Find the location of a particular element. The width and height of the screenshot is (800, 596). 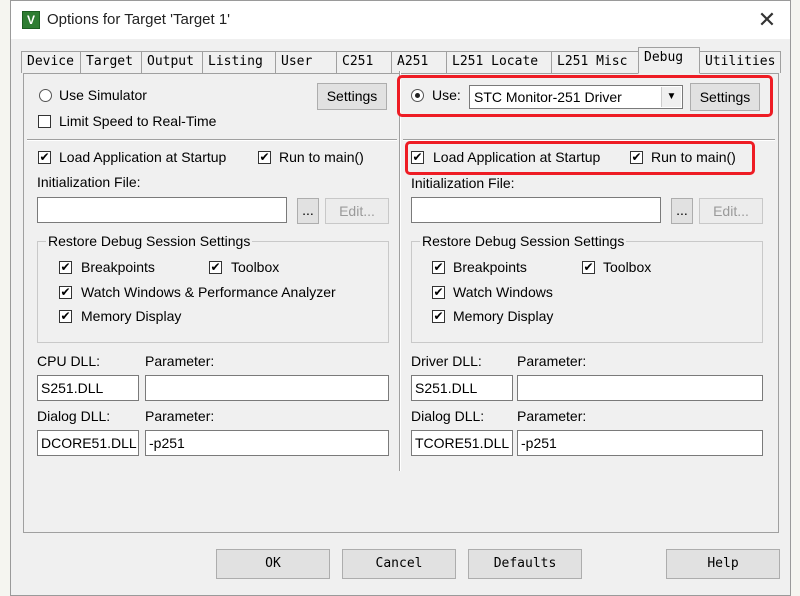

left-breakpoints-label: Breakpoints is located at coordinates (118, 267).